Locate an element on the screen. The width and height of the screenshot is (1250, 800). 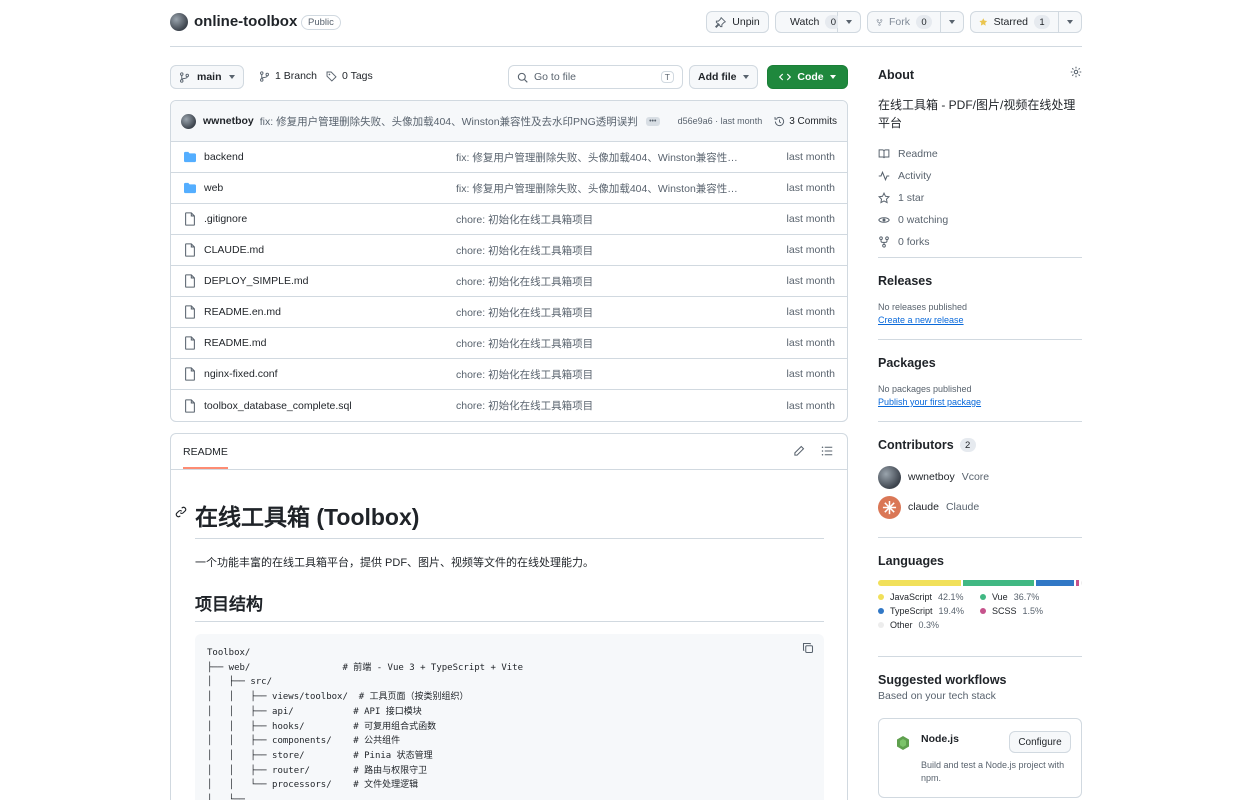
commits-link: 3 Commits is located at coordinates (805, 121).